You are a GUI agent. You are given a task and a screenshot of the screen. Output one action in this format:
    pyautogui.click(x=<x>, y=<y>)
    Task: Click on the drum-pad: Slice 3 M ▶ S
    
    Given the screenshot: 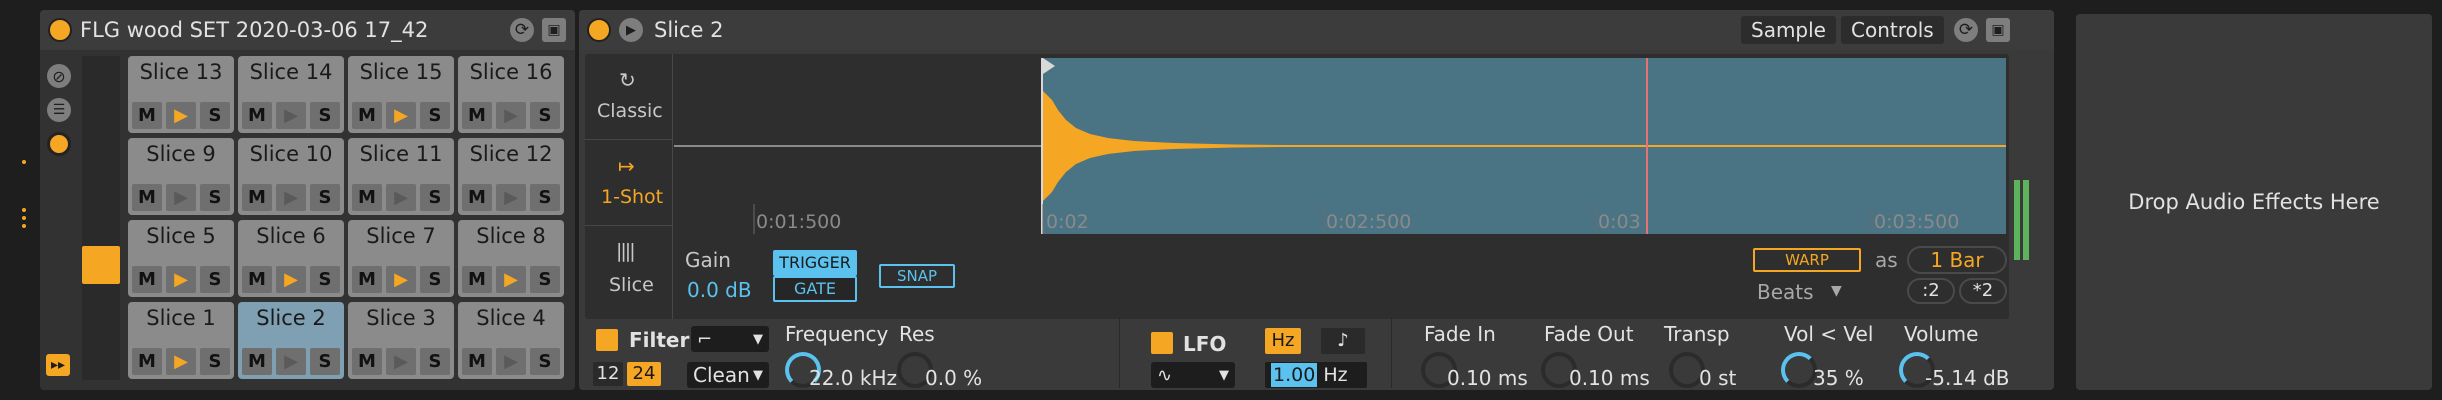 What is the action you would take?
    pyautogui.click(x=401, y=340)
    